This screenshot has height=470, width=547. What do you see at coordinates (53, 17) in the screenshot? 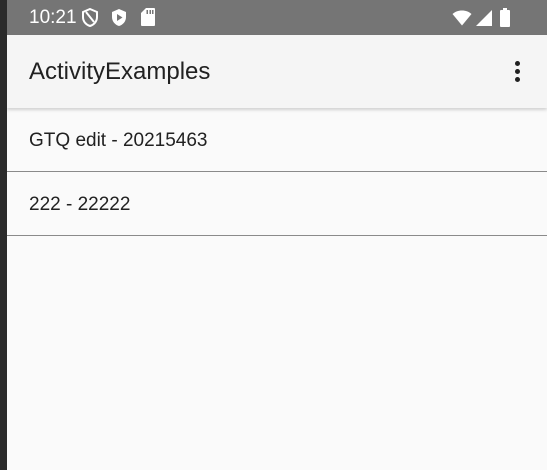
I see `status-time: 10:21` at bounding box center [53, 17].